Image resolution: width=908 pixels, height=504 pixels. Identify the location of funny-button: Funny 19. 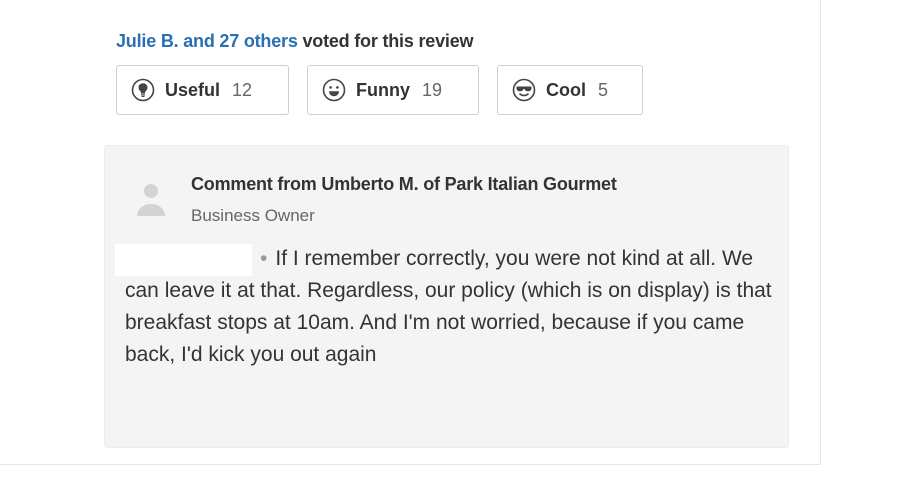
(393, 90).